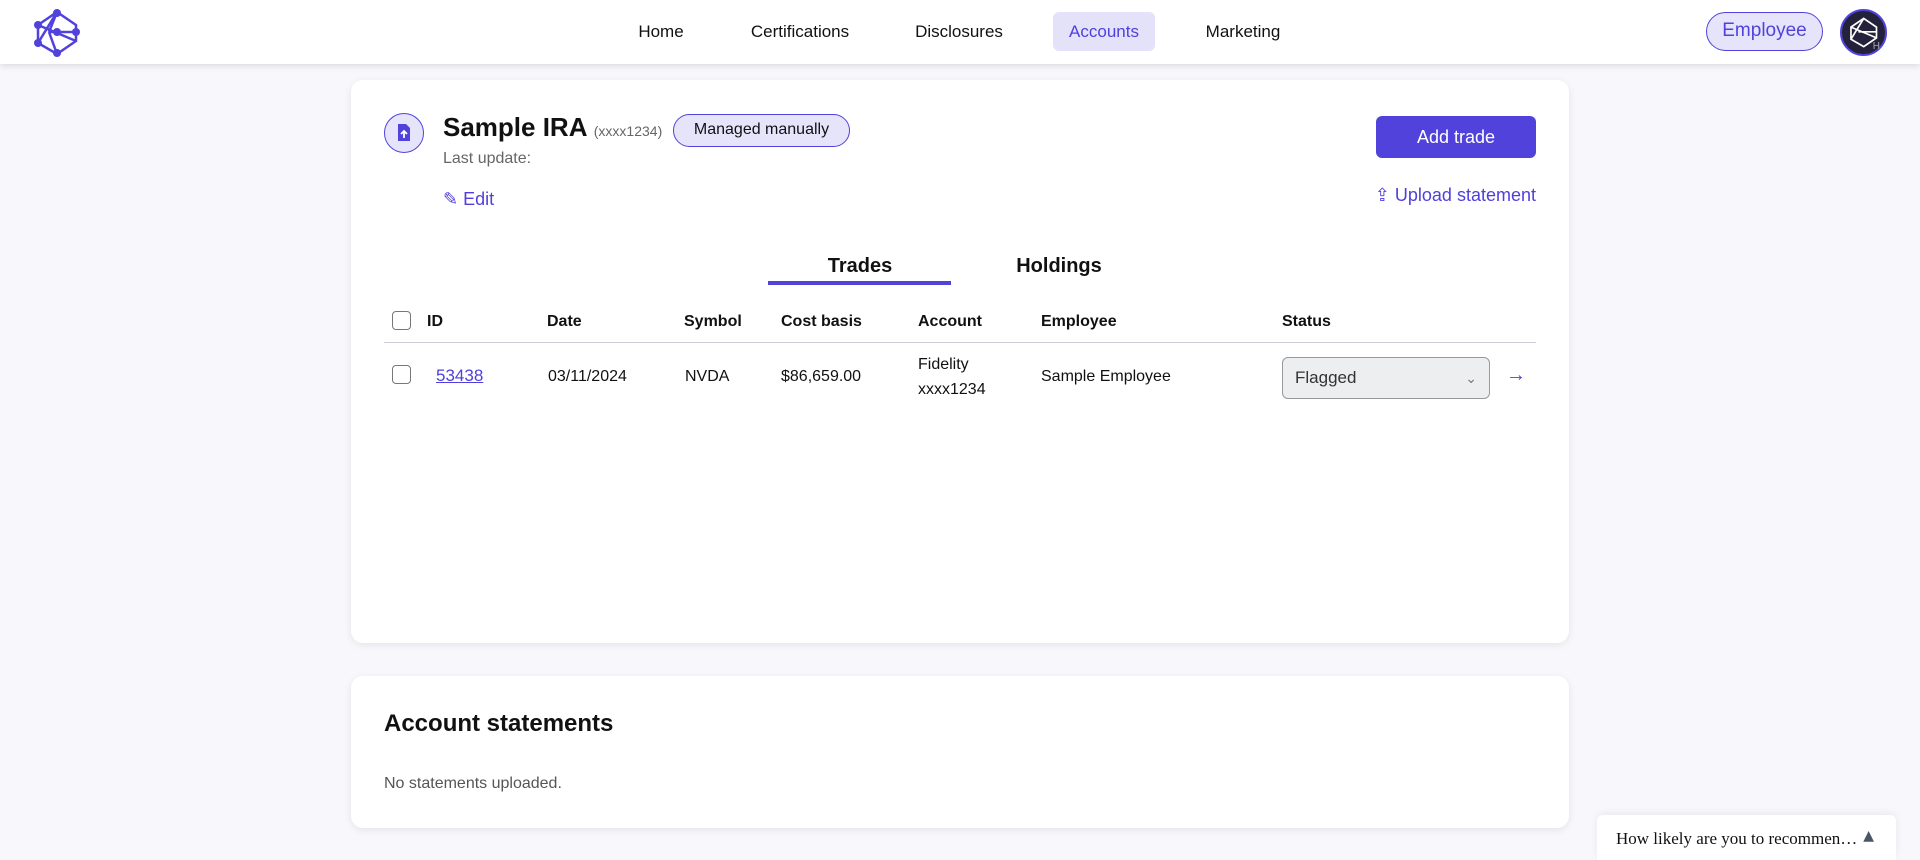 This screenshot has width=1920, height=860. What do you see at coordinates (859, 283) in the screenshot?
I see `active-tab-indicator` at bounding box center [859, 283].